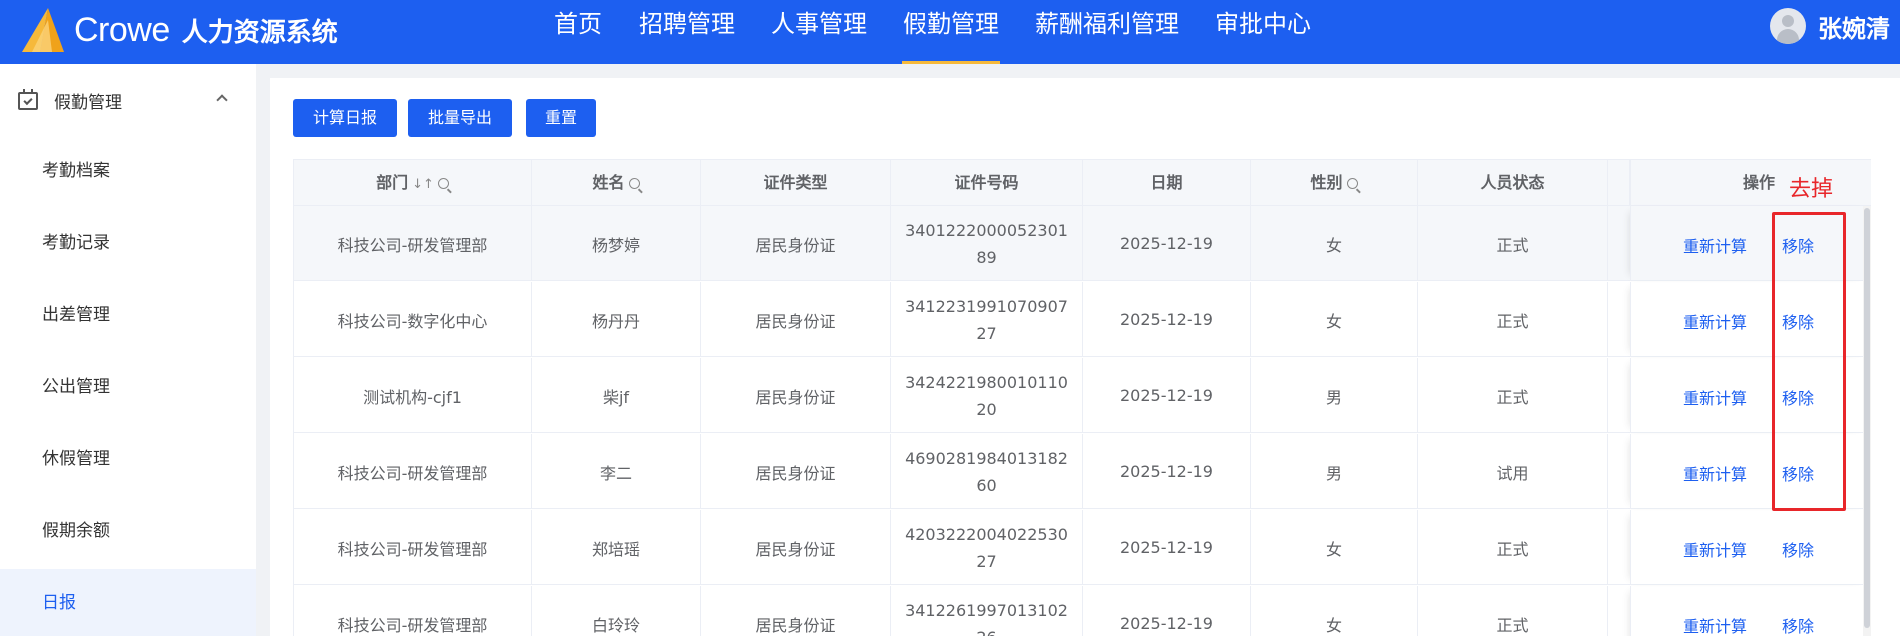  What do you see at coordinates (987, 243) in the screenshot?
I see `cell-id-no: 340122200005230189` at bounding box center [987, 243].